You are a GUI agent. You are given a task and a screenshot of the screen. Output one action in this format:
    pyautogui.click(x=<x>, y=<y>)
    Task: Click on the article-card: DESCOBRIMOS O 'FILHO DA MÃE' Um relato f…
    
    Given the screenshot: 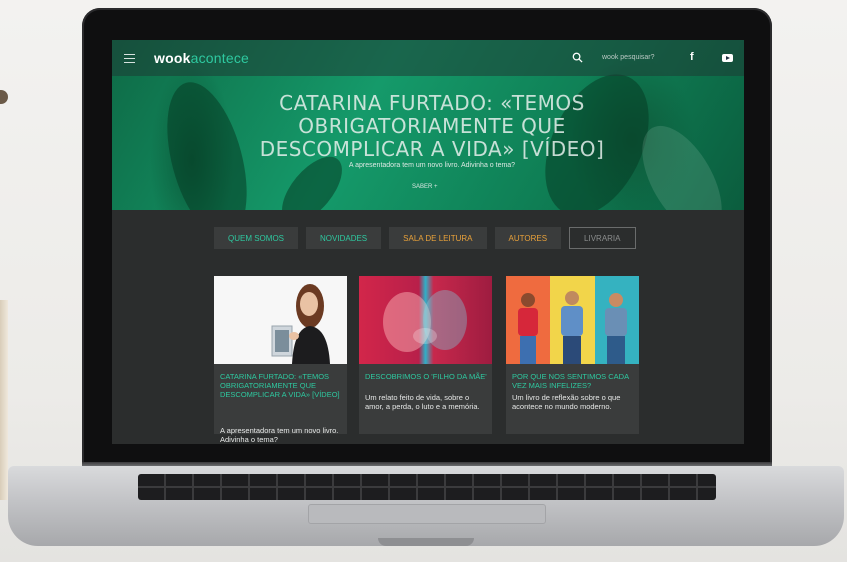 What is the action you would take?
    pyautogui.click(x=425, y=355)
    